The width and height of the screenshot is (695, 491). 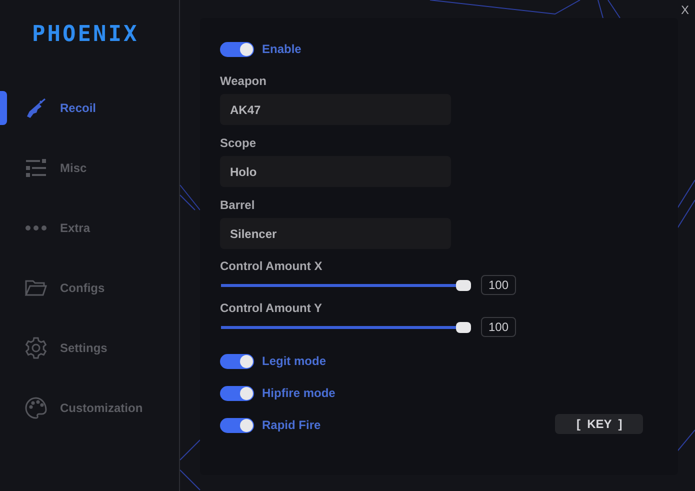 I want to click on dropdown-field: Holo, so click(x=335, y=171).